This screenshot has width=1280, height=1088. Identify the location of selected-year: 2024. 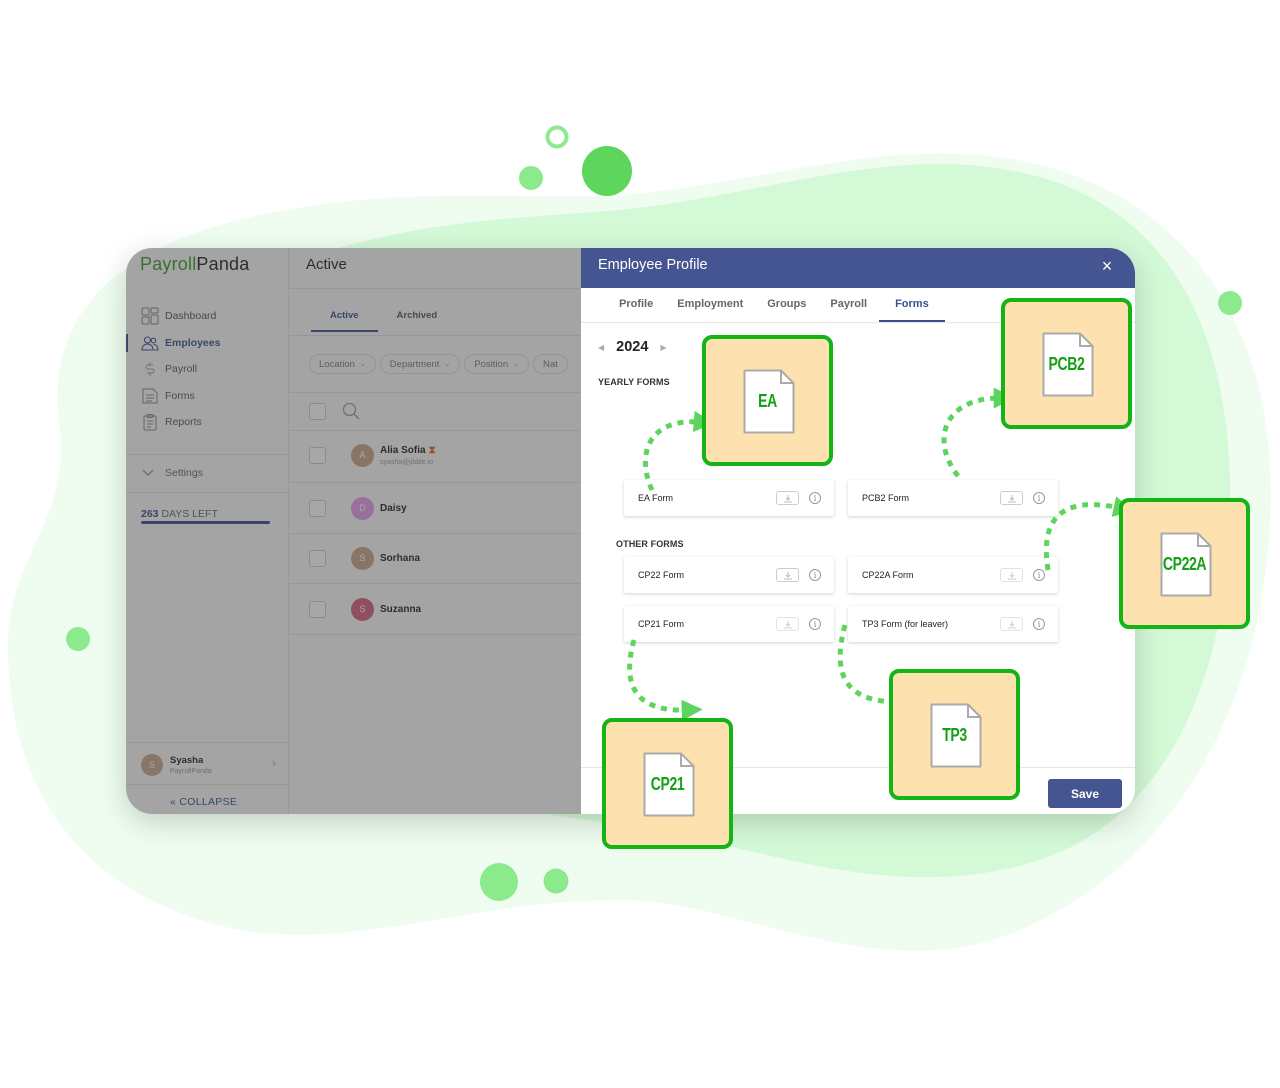
(632, 347).